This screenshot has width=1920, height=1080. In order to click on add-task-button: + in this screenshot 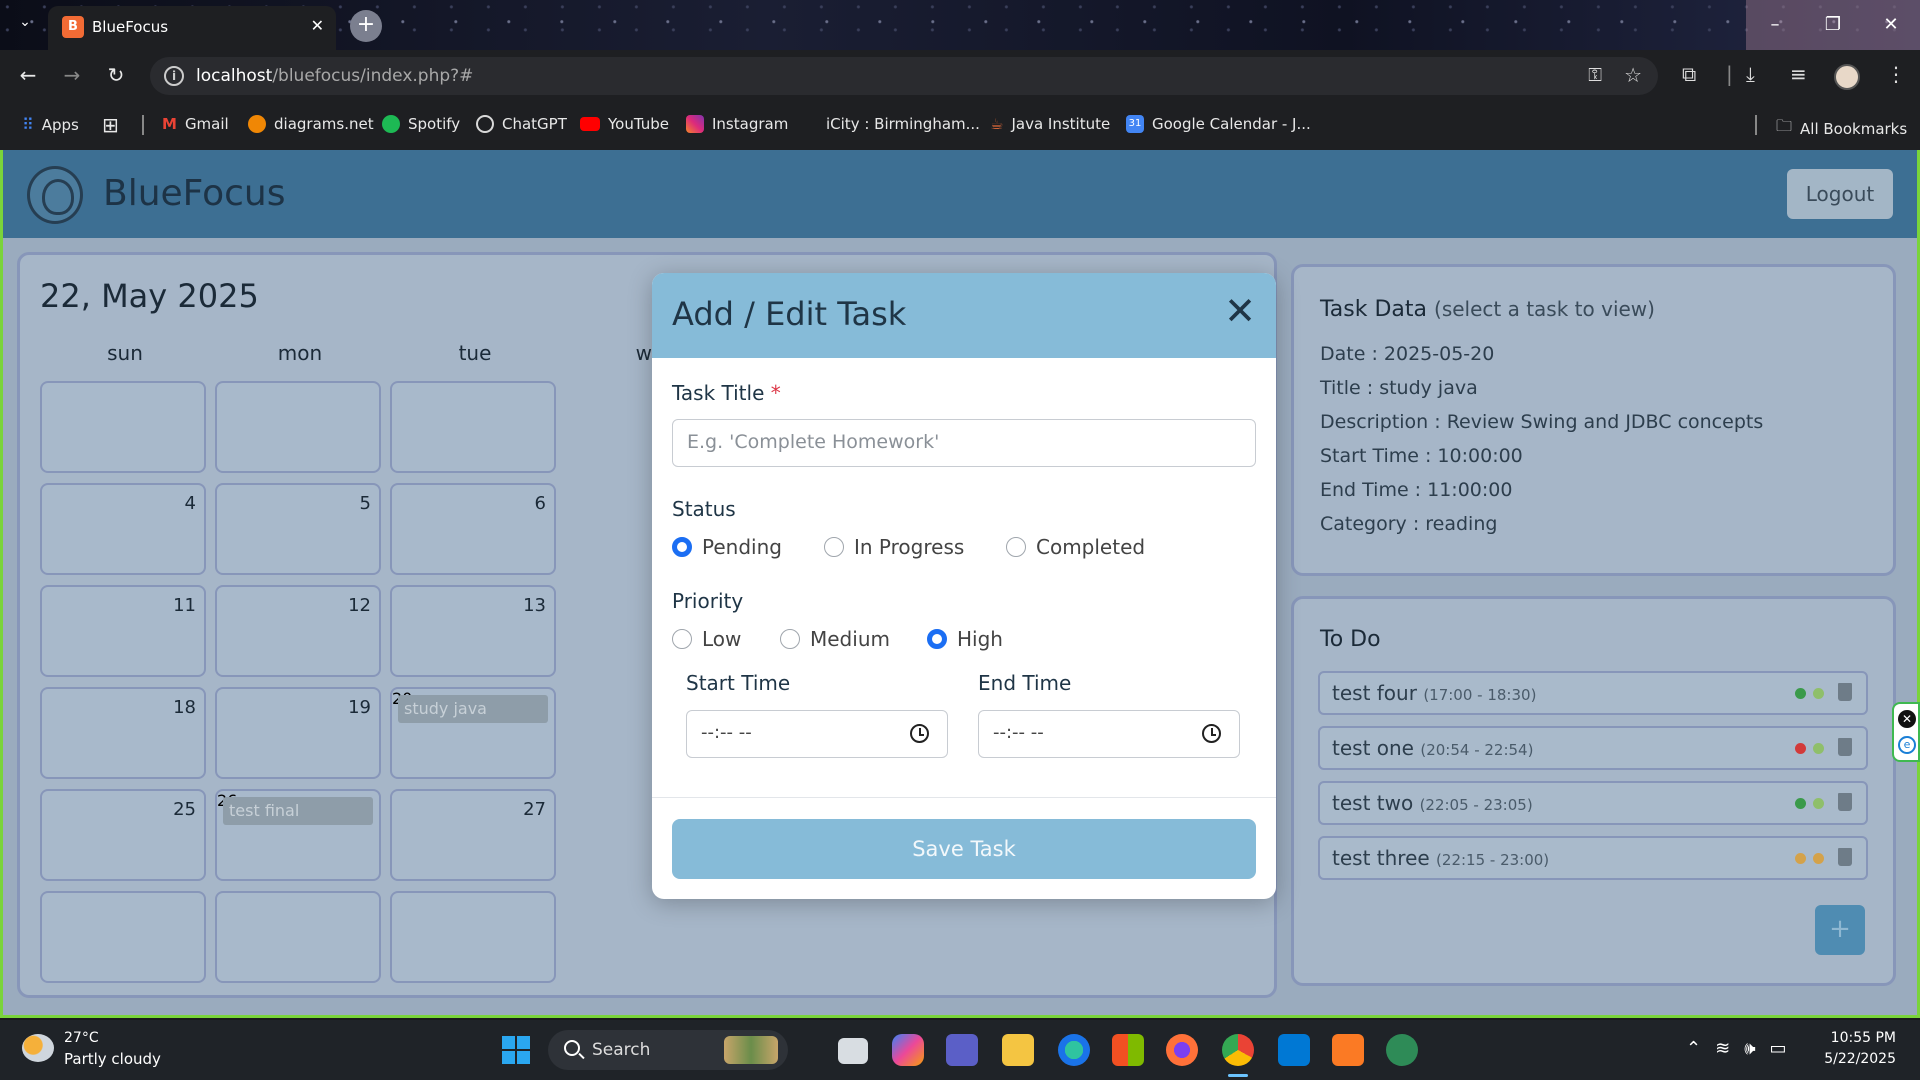, I will do `click(1840, 930)`.